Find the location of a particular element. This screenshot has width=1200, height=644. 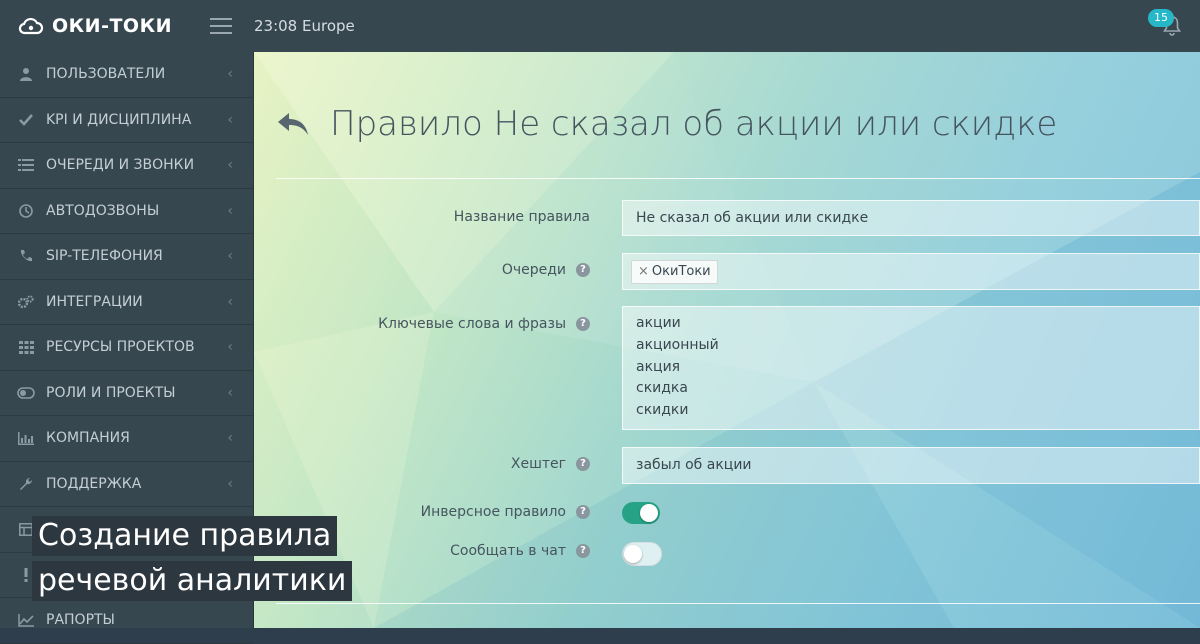

keyword-line: акционный is located at coordinates (677, 344).